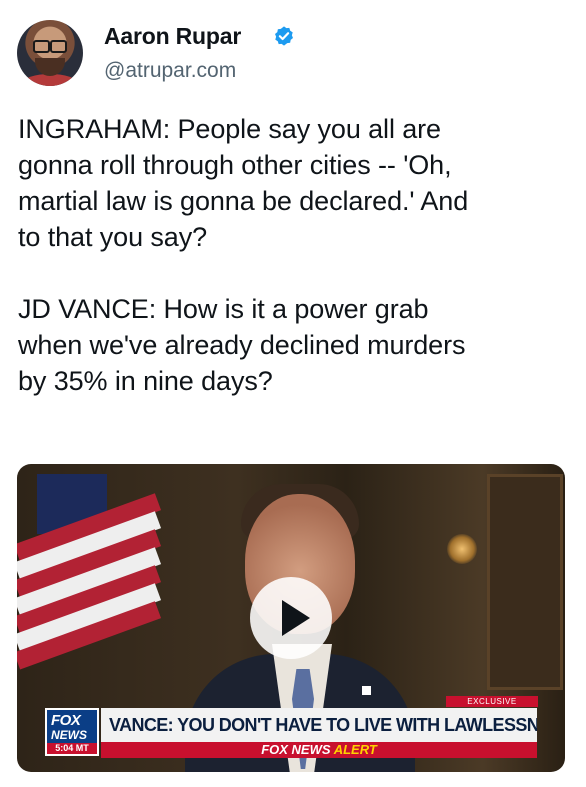 The height and width of the screenshot is (787, 586). What do you see at coordinates (69, 735) in the screenshot?
I see `logo-news-text: NEWS` at bounding box center [69, 735].